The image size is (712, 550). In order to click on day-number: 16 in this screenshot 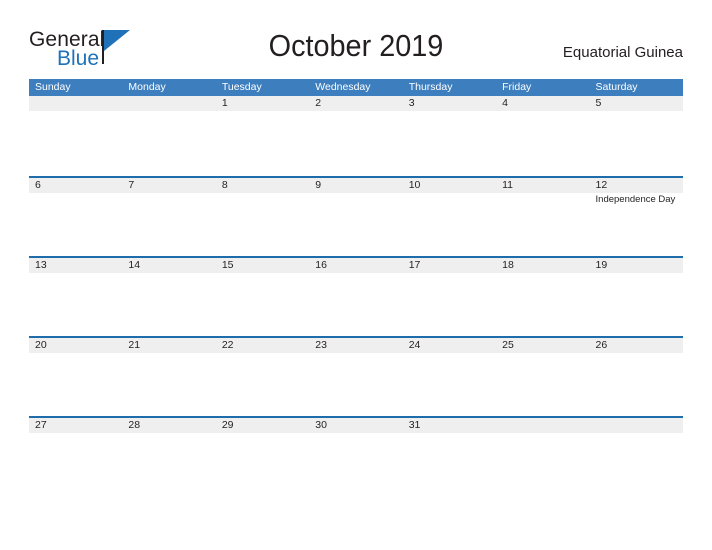, I will do `click(321, 265)`.